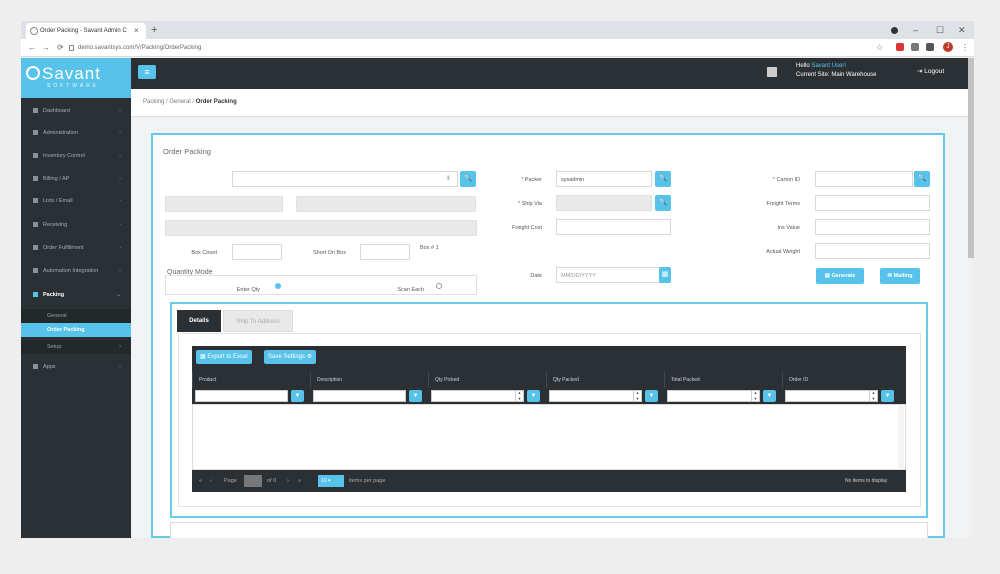 The height and width of the screenshot is (574, 1000). What do you see at coordinates (965, 48) in the screenshot?
I see `browser-menu-icon: ⋮` at bounding box center [965, 48].